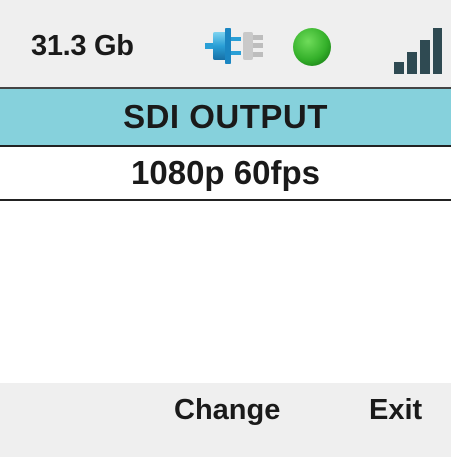 The height and width of the screenshot is (457, 451). I want to click on change-button: Change, so click(227, 410).